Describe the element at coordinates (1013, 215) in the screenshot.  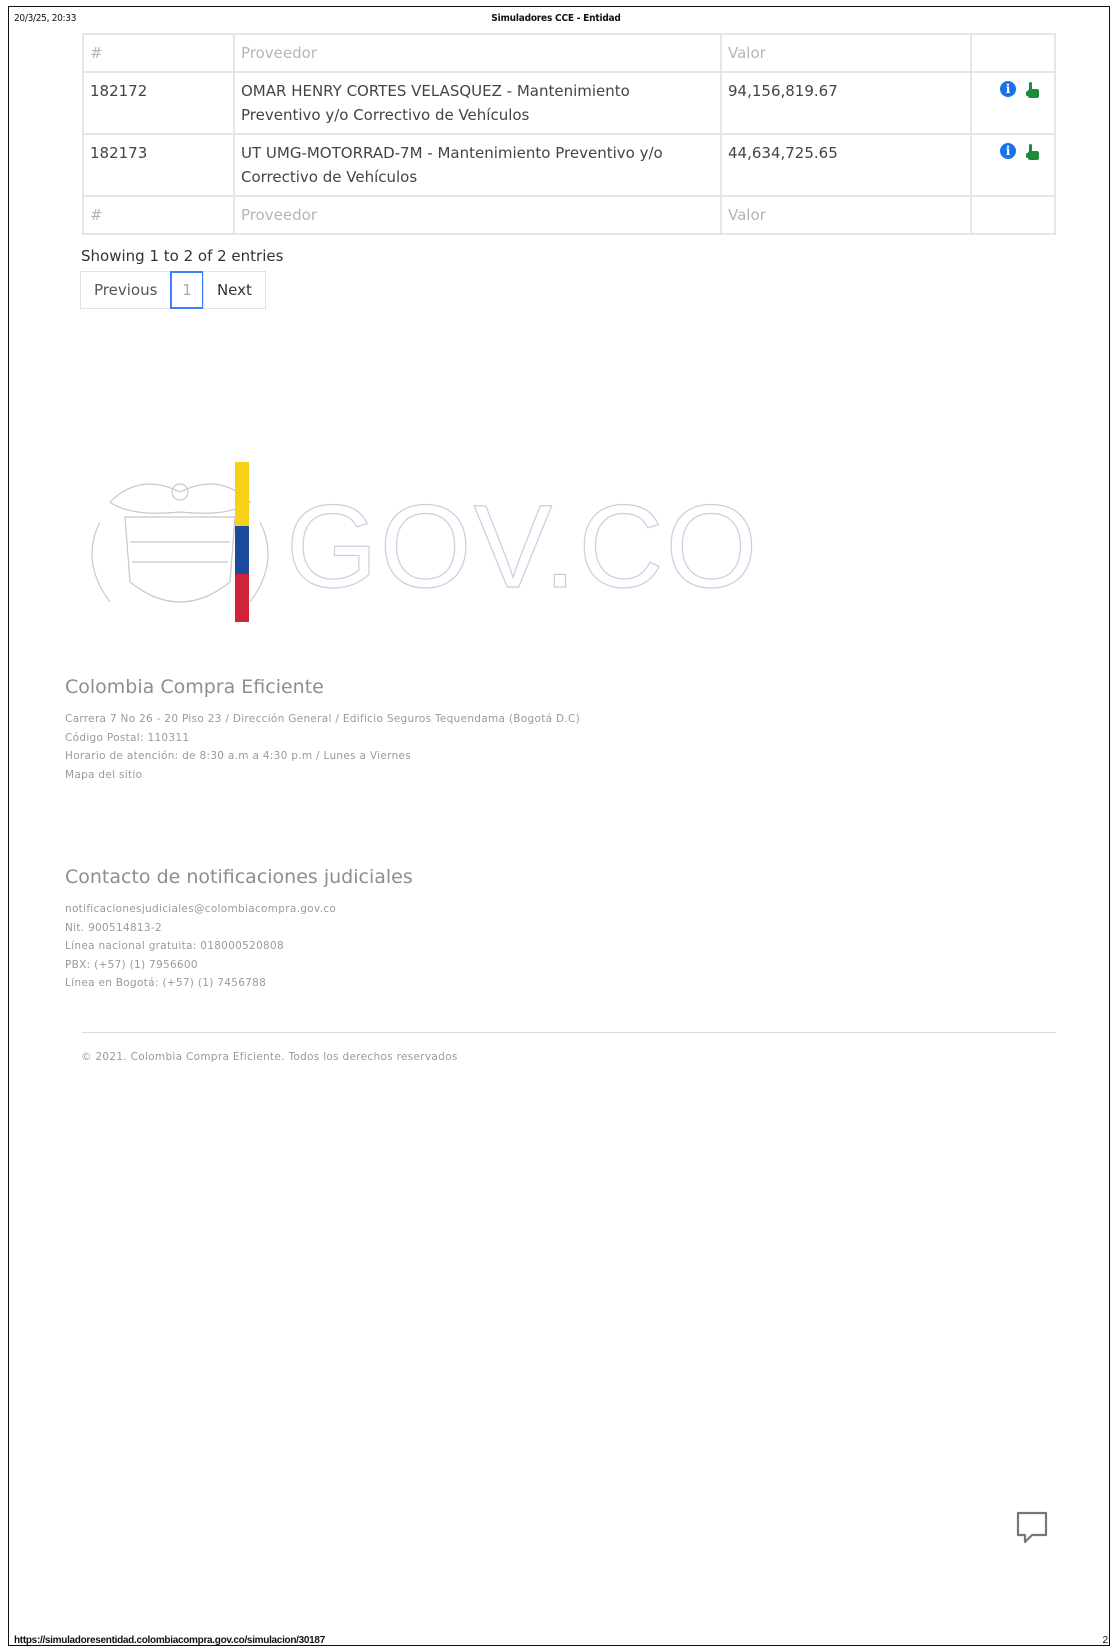
I see `footer-actions` at that location.